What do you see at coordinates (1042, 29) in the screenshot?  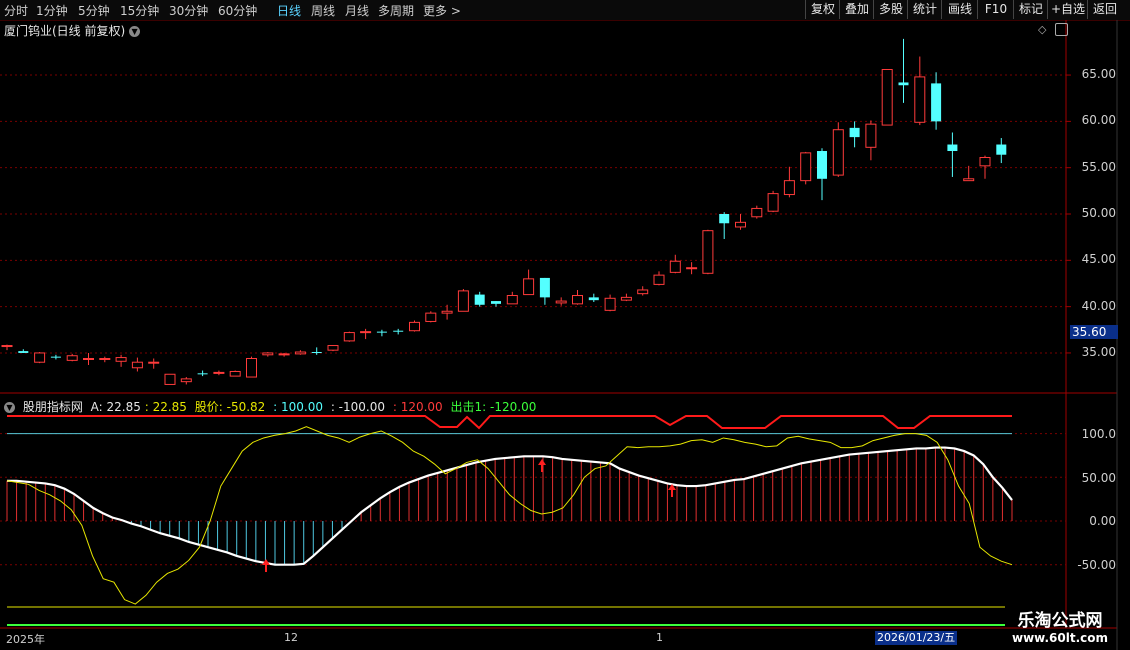 I see `diamond-icon: ◇` at bounding box center [1042, 29].